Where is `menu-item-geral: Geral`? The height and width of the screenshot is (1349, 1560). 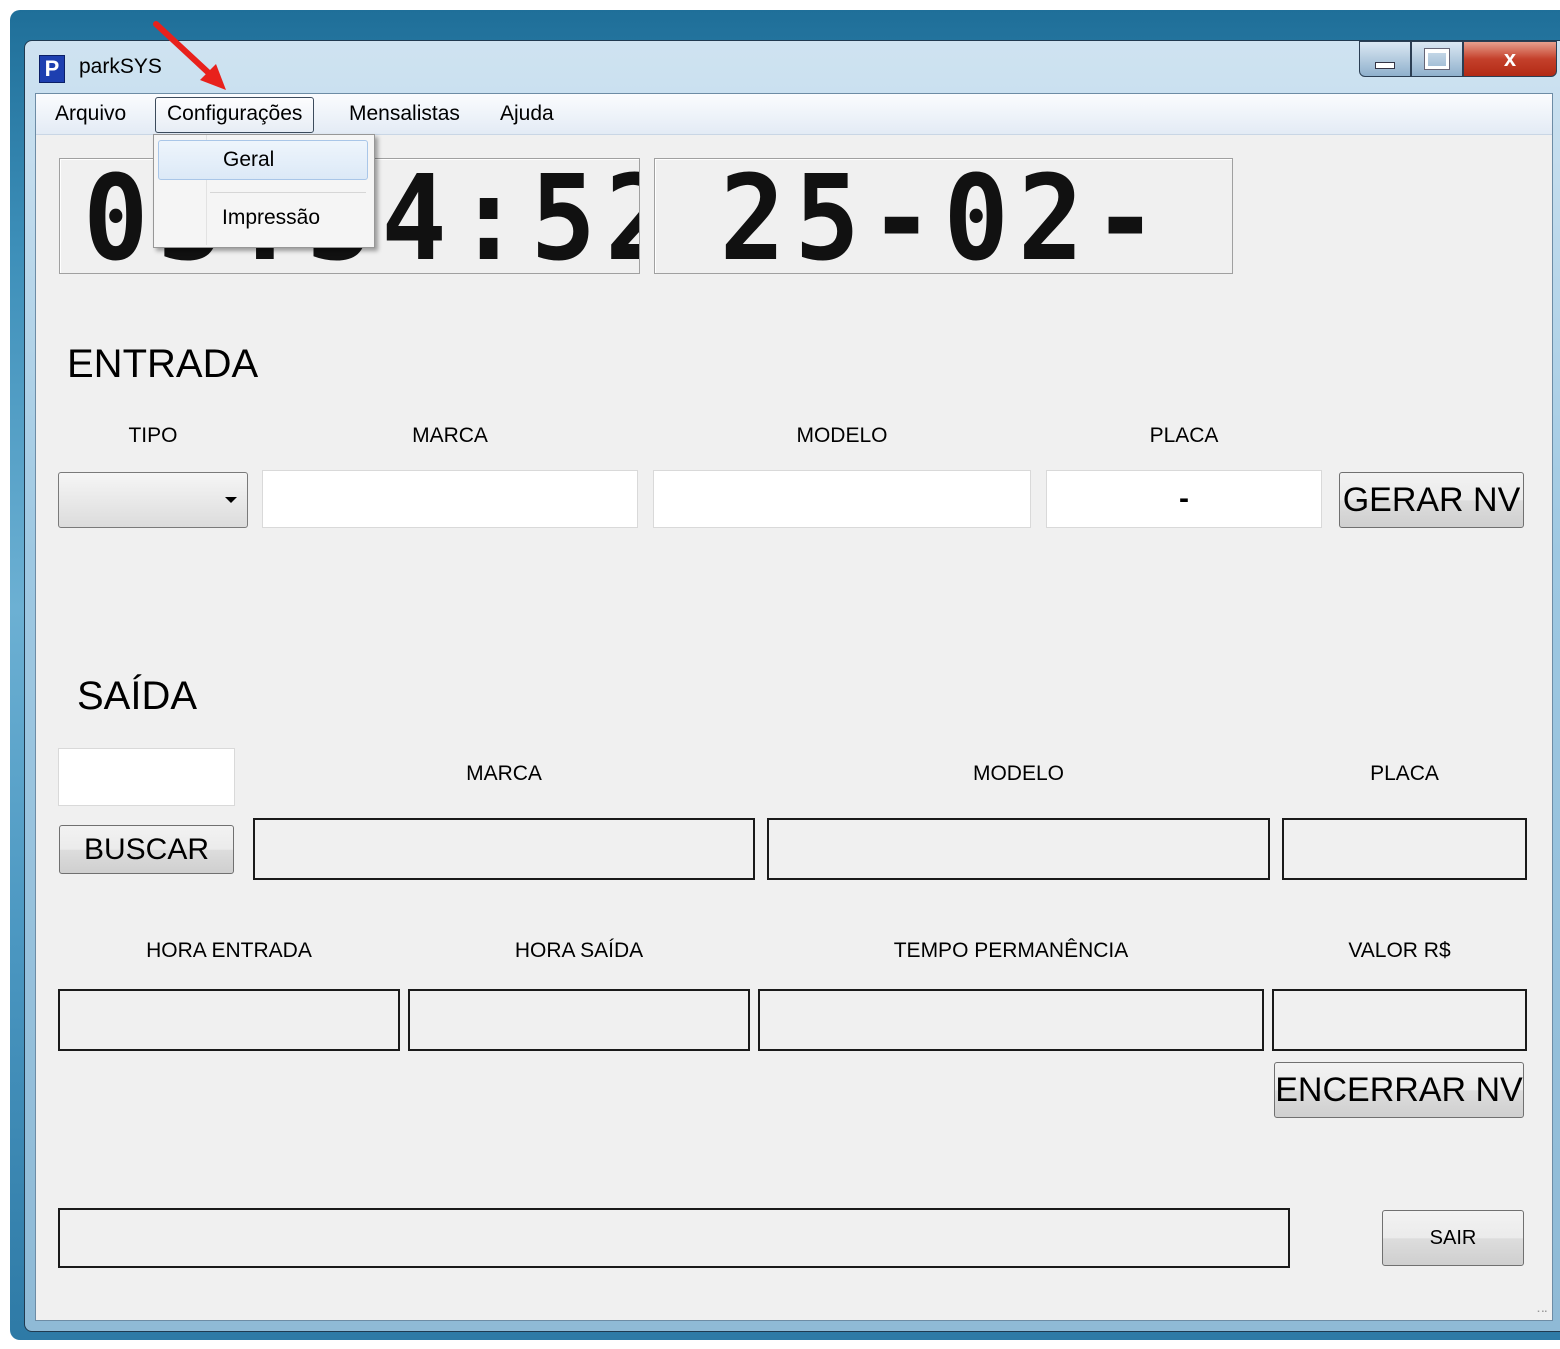
menu-item-geral: Geral is located at coordinates (263, 160).